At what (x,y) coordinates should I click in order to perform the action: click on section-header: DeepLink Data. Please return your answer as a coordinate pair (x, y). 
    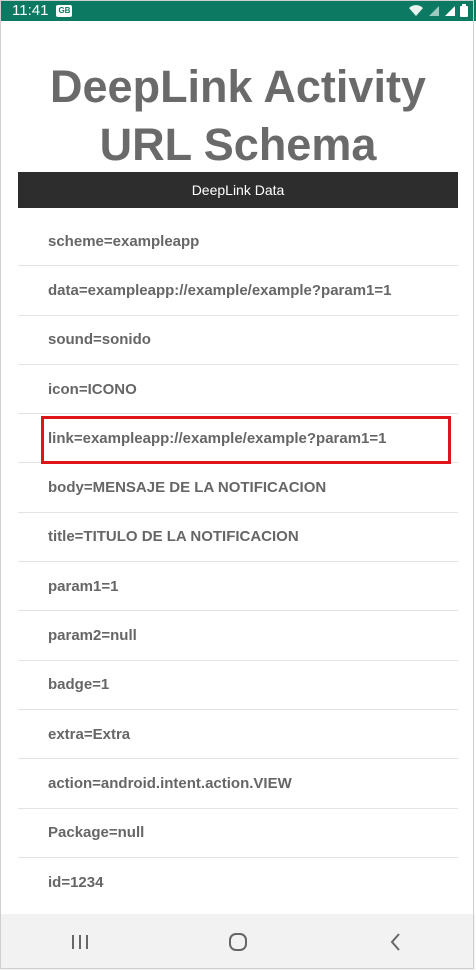
    Looking at the image, I should click on (238, 190).